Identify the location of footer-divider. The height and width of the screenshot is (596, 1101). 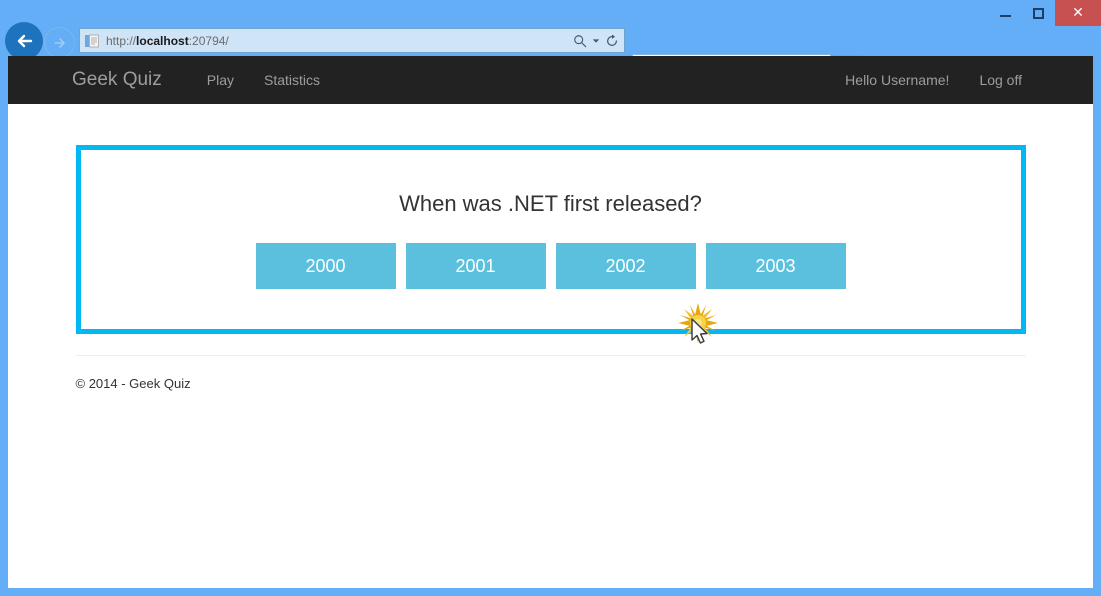
(550, 355).